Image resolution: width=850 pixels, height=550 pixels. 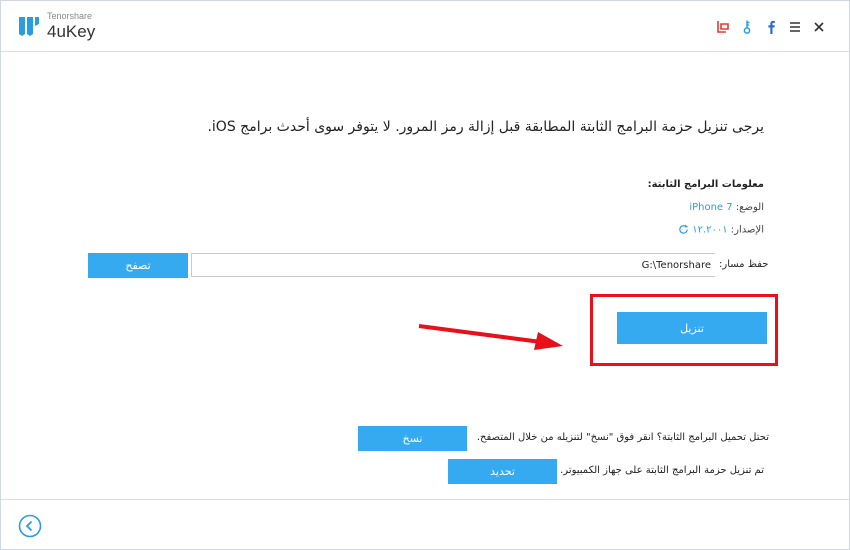 I want to click on save-path-input: G:\Tenorshare, so click(x=453, y=265).